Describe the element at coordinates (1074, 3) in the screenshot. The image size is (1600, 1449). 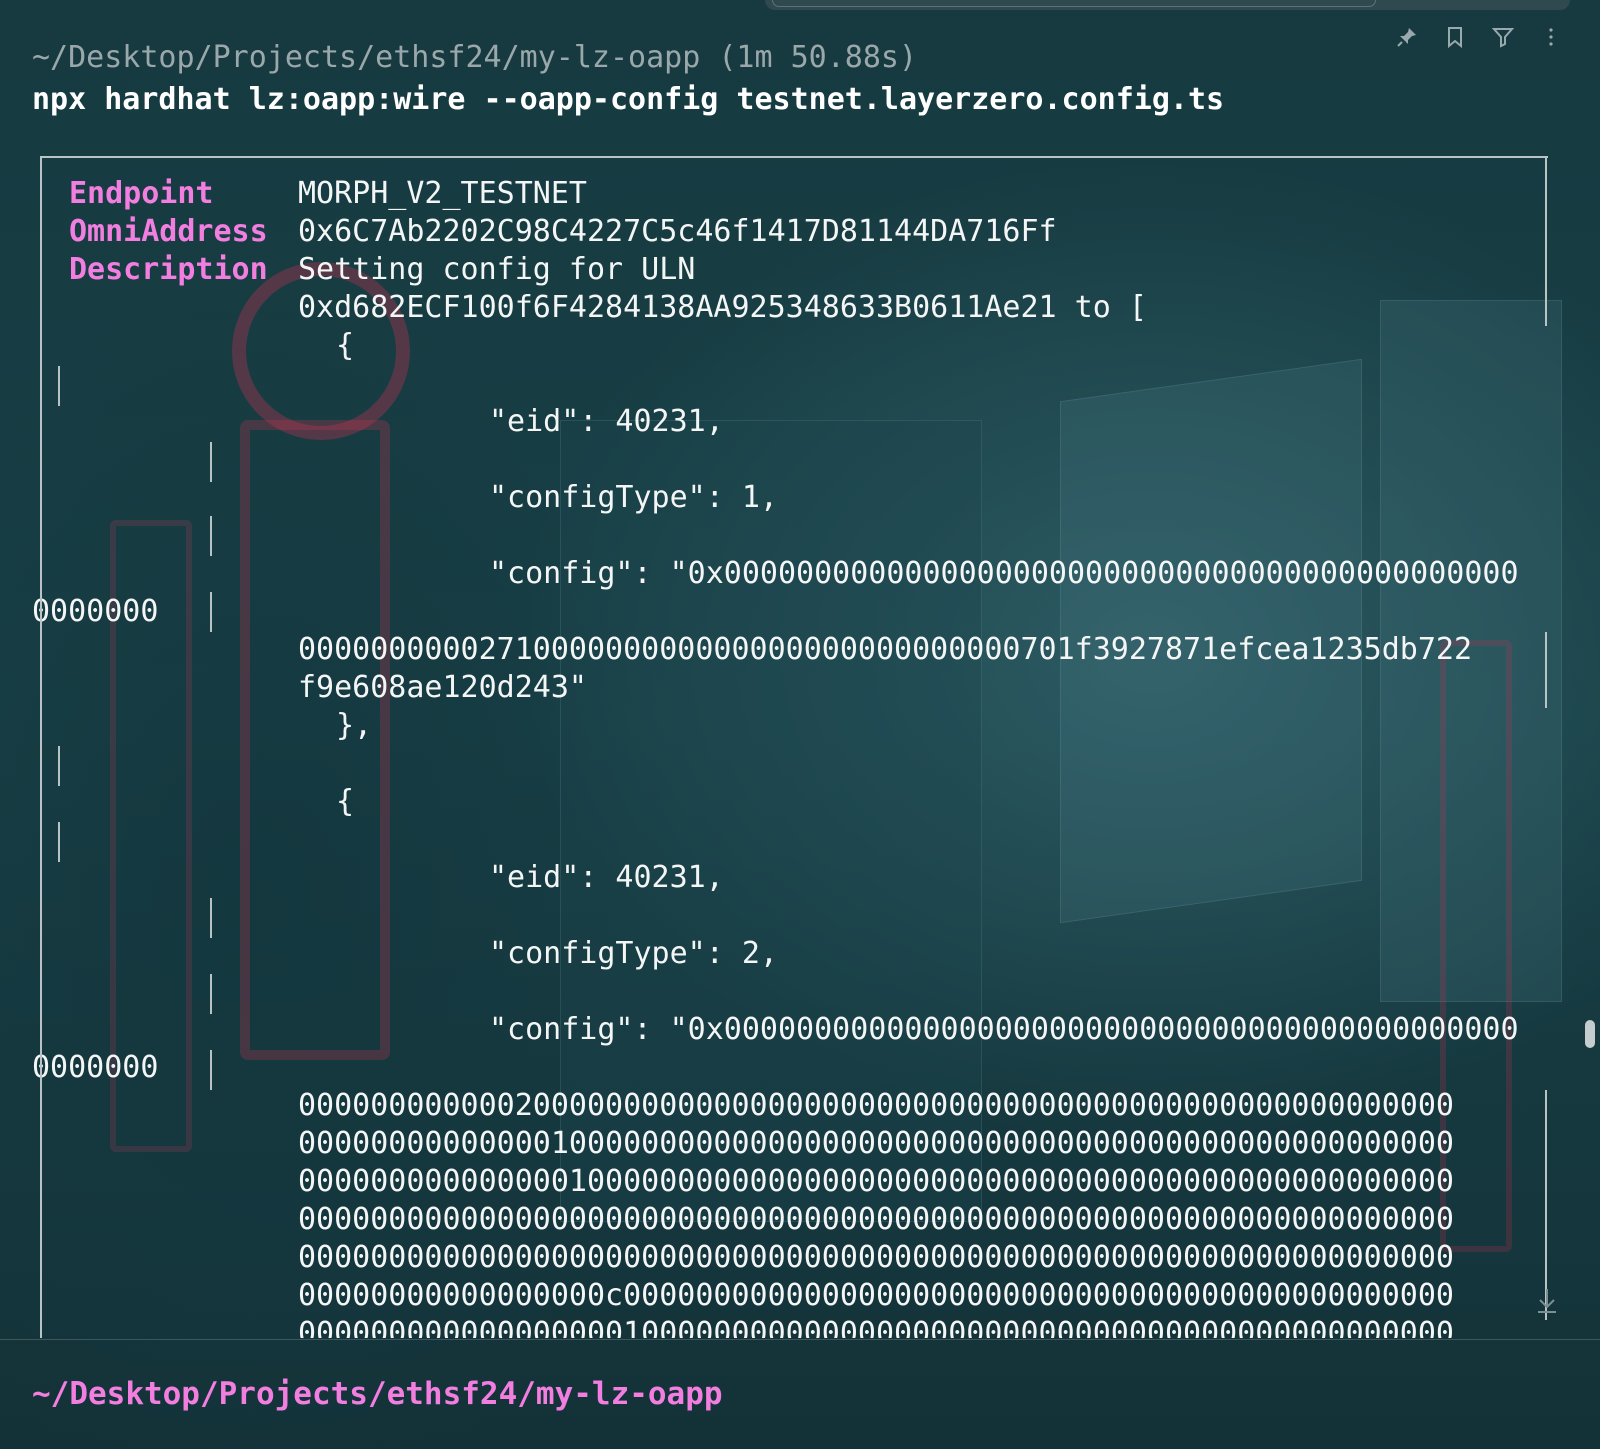
I see `window-top-tab` at that location.